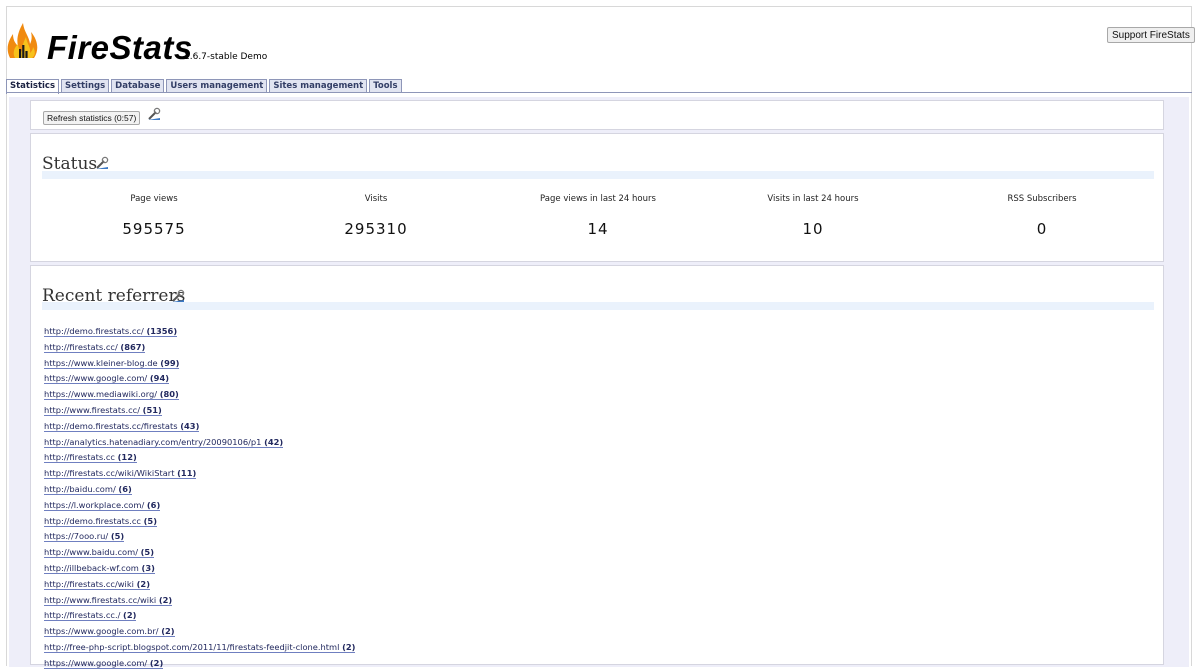  I want to click on referrer-count: (80), so click(169, 394).